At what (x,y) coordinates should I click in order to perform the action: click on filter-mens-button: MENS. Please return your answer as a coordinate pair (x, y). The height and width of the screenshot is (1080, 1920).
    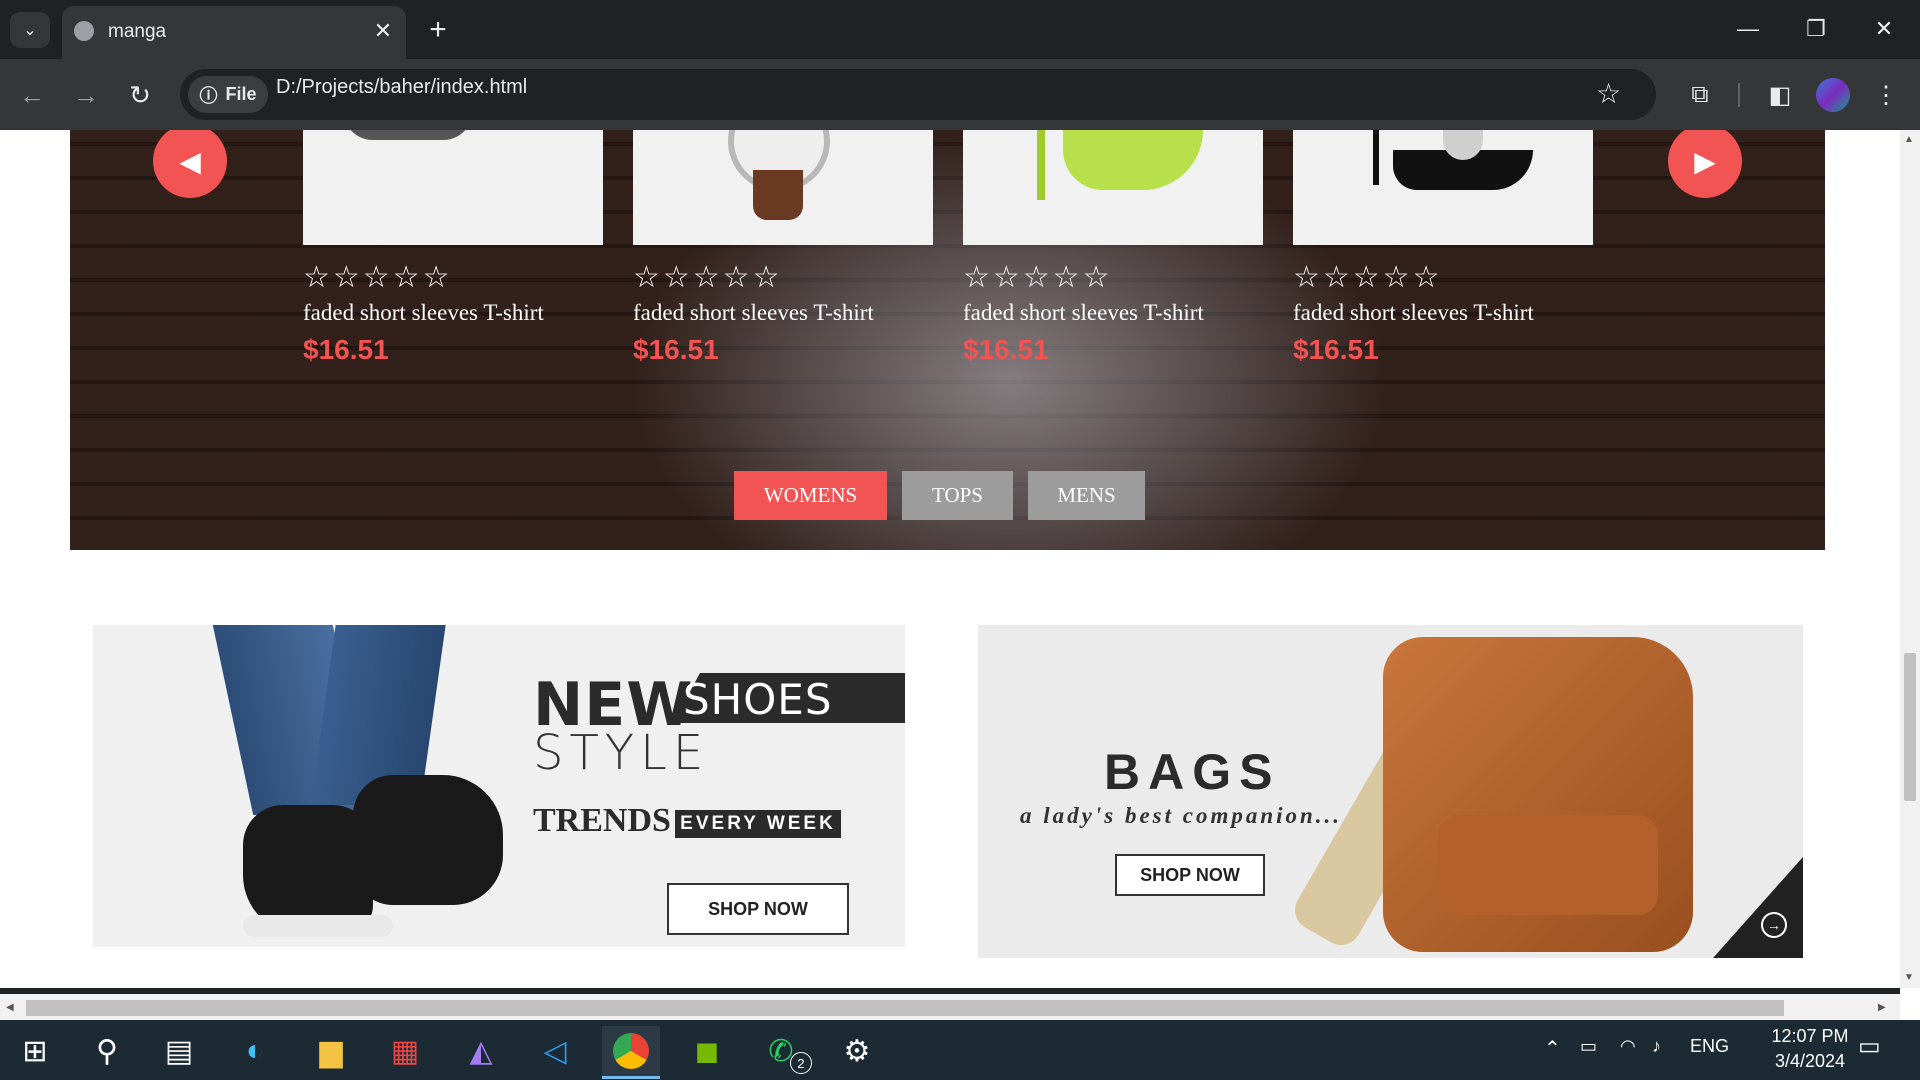
    Looking at the image, I should click on (1086, 495).